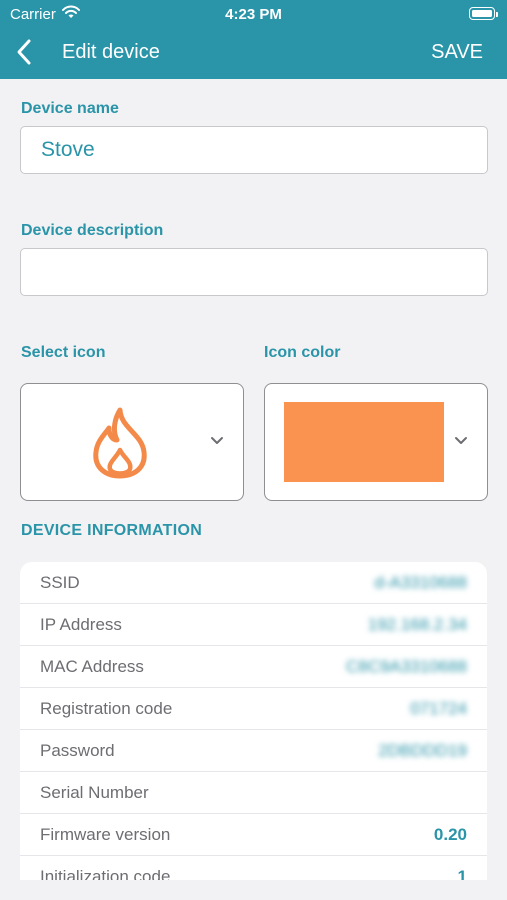  Describe the element at coordinates (105, 873) in the screenshot. I see `info-key: Initialization code` at that location.